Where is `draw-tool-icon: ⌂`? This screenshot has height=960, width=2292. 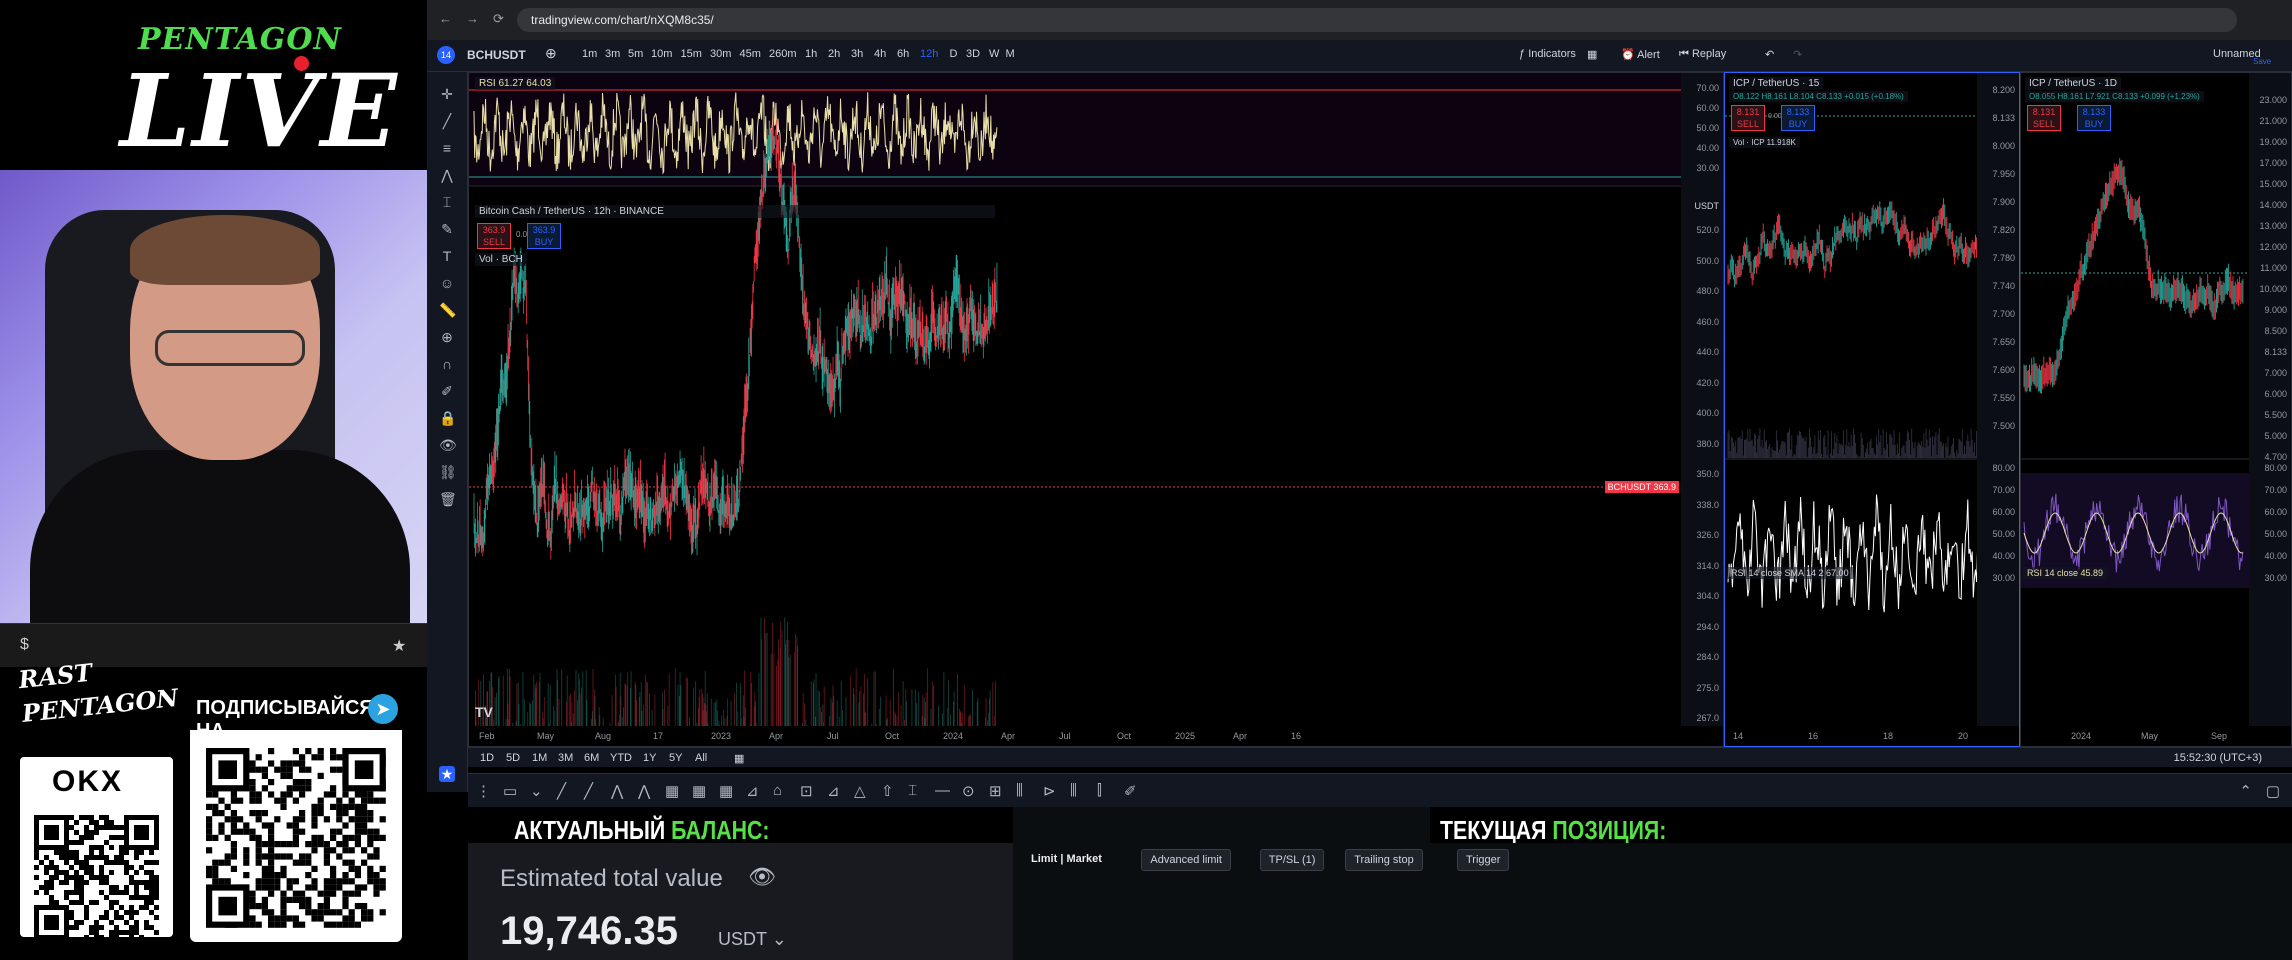 draw-tool-icon: ⌂ is located at coordinates (777, 790).